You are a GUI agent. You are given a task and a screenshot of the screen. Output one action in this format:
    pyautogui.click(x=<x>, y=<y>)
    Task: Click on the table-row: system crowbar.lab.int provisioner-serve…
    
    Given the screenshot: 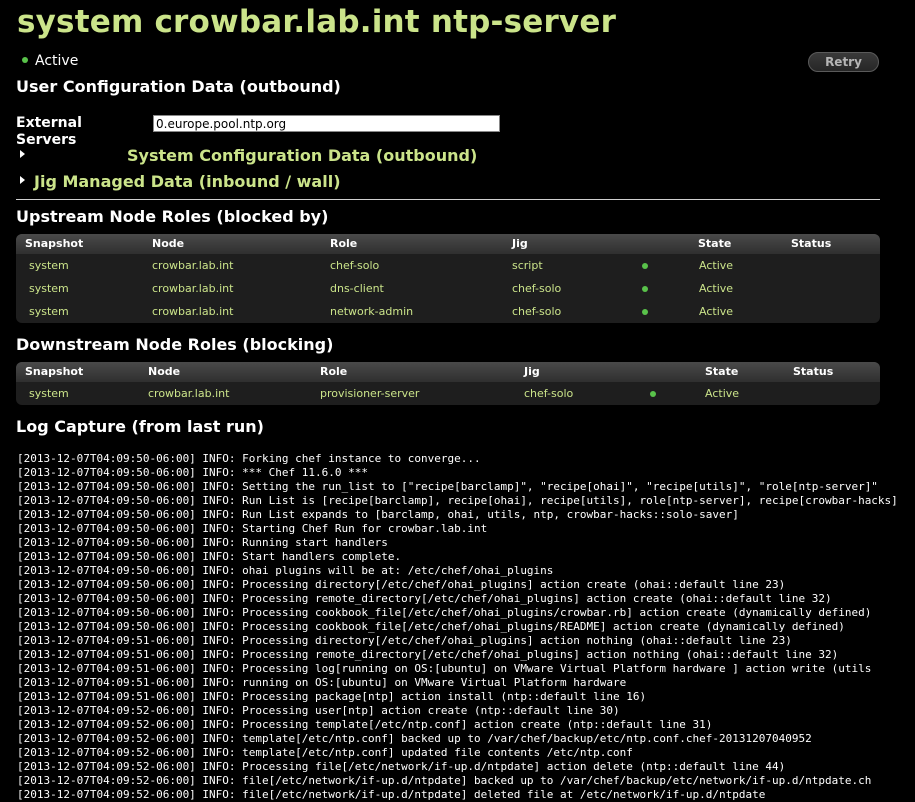 What is the action you would take?
    pyautogui.click(x=448, y=393)
    